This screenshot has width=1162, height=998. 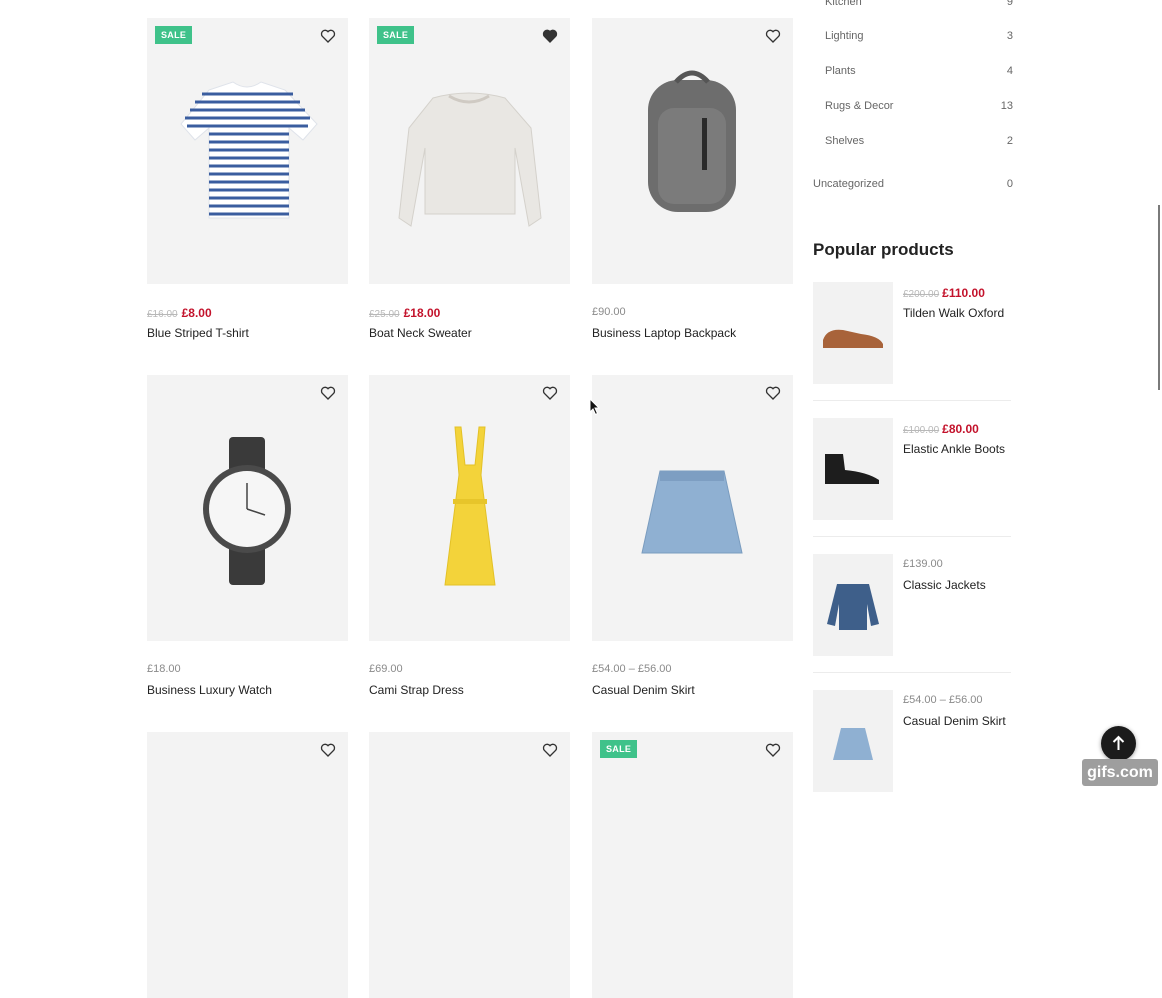 I want to click on category-item: Kitchen 9, so click(x=919, y=4).